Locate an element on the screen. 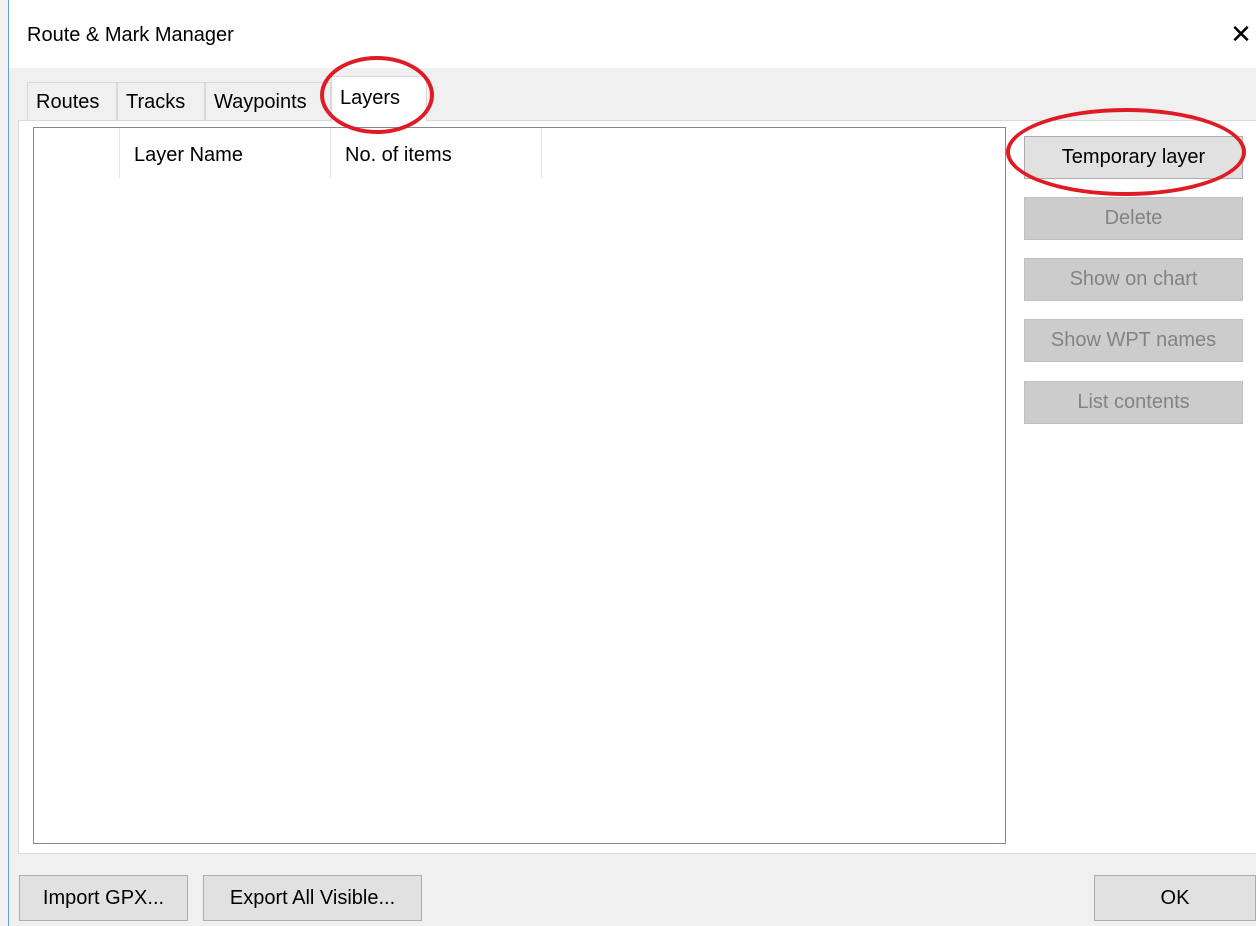 This screenshot has height=926, width=1256. list-contents-button: List contents is located at coordinates (1133, 402).